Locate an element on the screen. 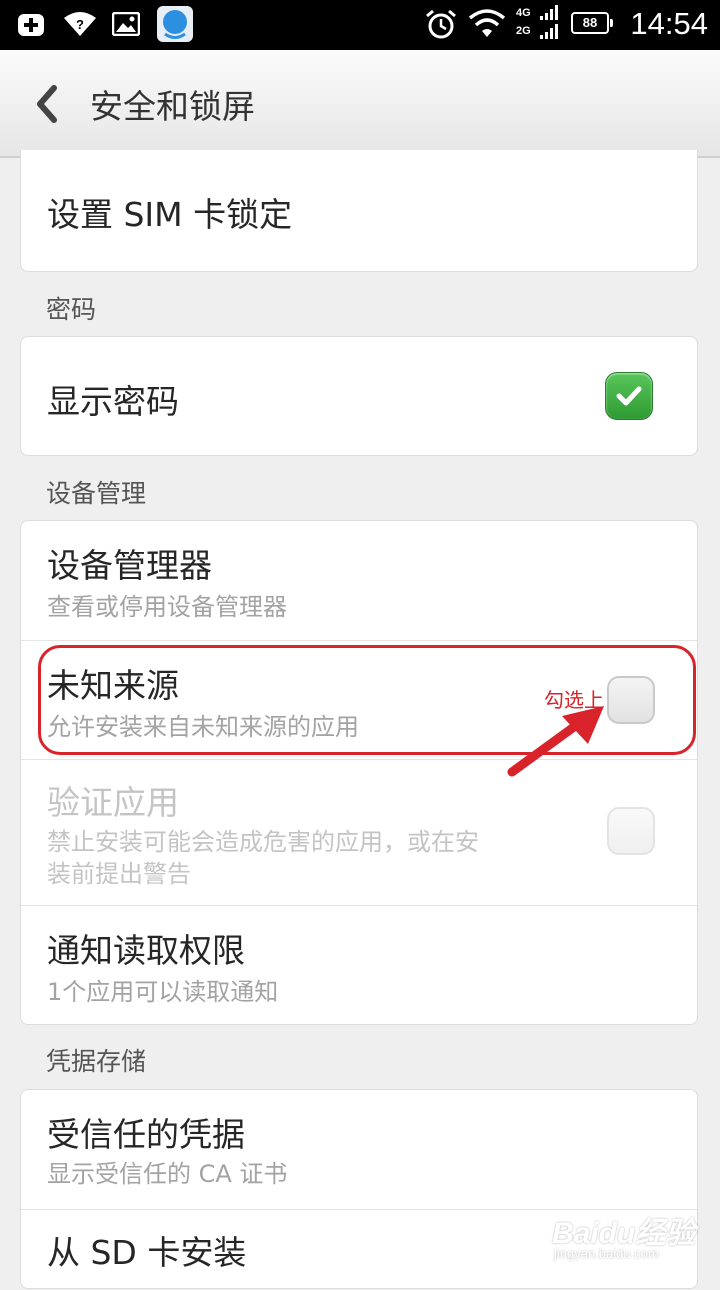  verify-apps-title: 验证应用 is located at coordinates (113, 802).